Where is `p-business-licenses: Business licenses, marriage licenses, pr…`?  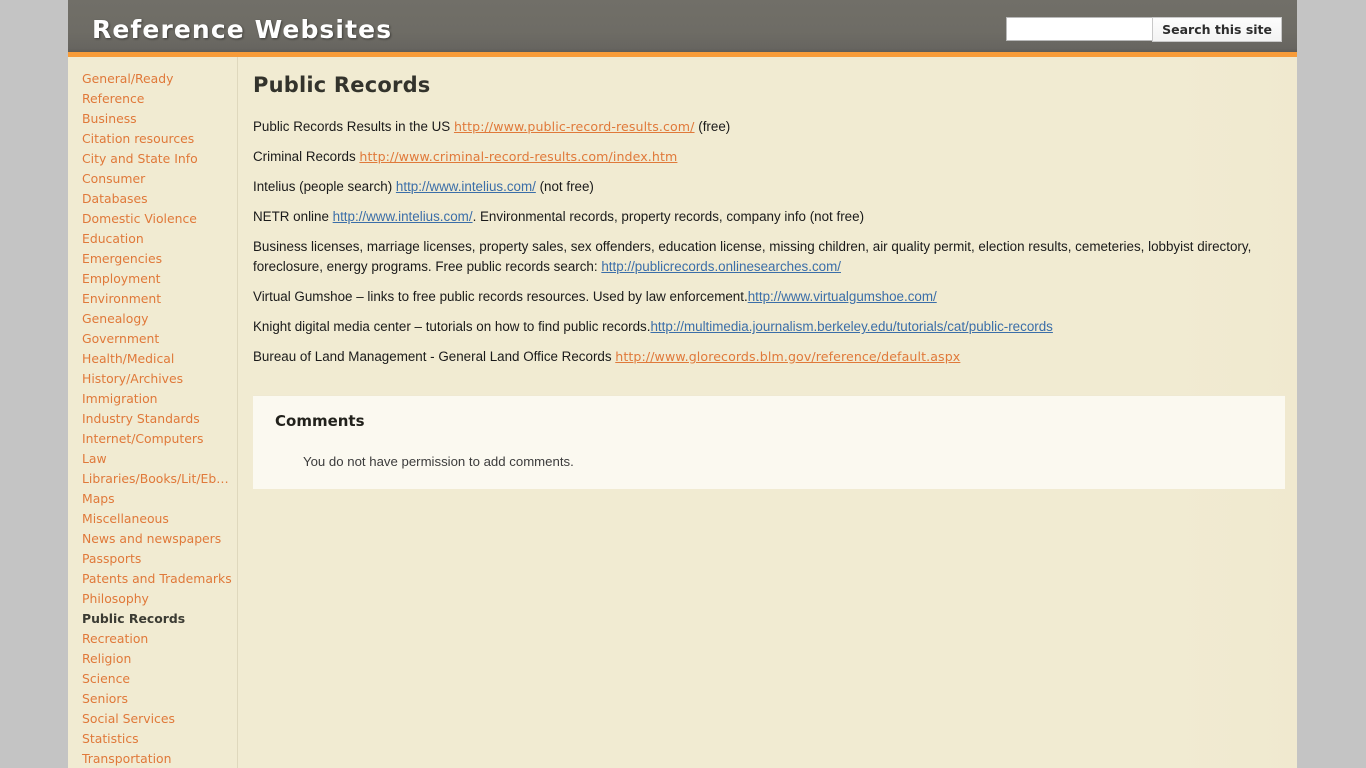 p-business-licenses: Business licenses, marriage licenses, pr… is located at coordinates (763, 257).